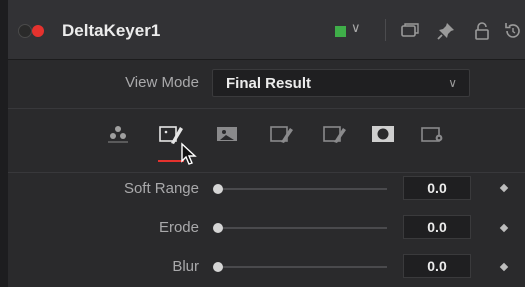  Describe the element at coordinates (437, 227) in the screenshot. I see `erode-value-field: 0.0` at that location.